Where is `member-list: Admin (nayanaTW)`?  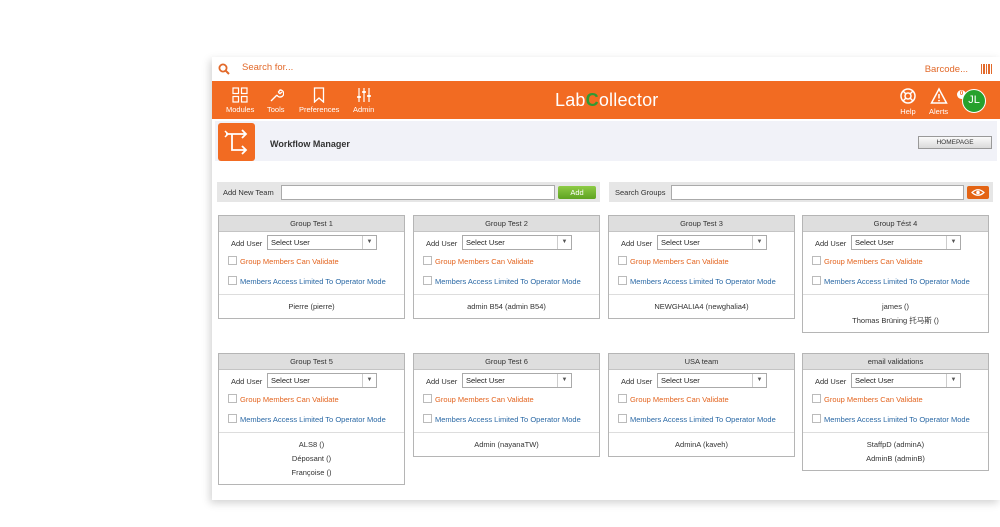
member-list: Admin (nayanaTW) is located at coordinates (506, 444).